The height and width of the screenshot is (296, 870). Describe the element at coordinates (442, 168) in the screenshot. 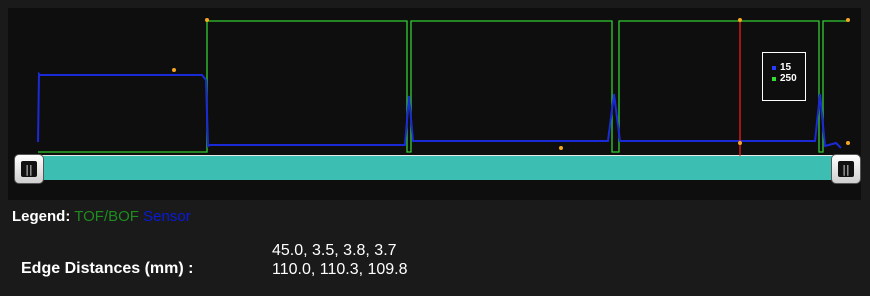

I see `slider-track` at that location.